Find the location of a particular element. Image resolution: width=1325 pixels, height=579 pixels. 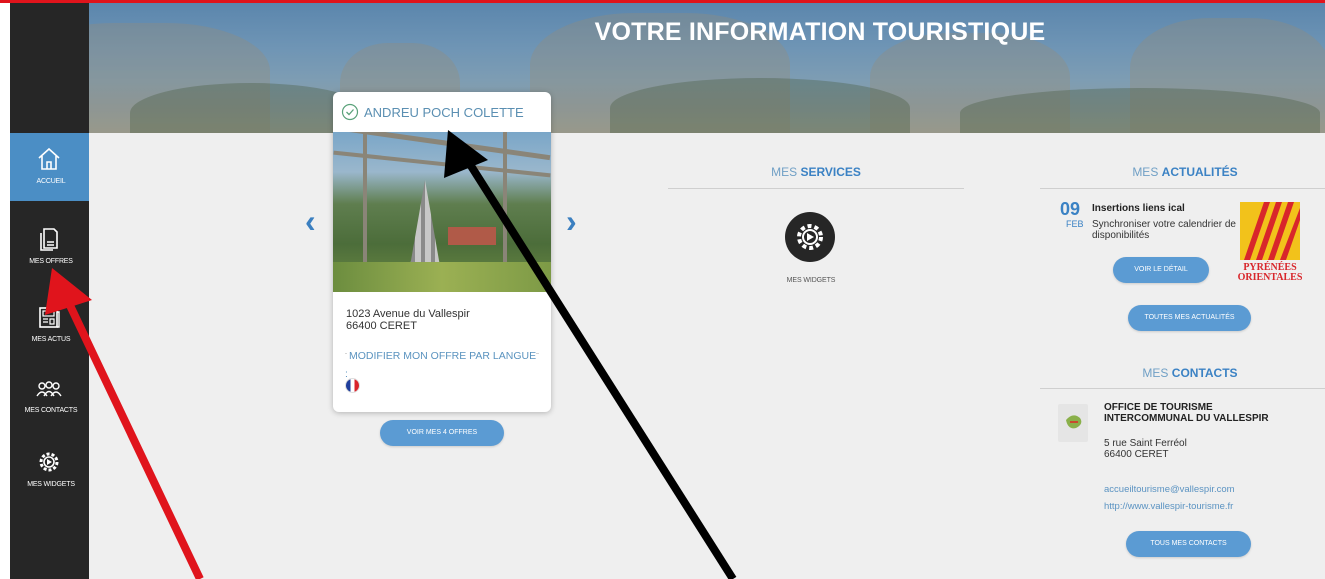

check-circle-icon is located at coordinates (350, 112).